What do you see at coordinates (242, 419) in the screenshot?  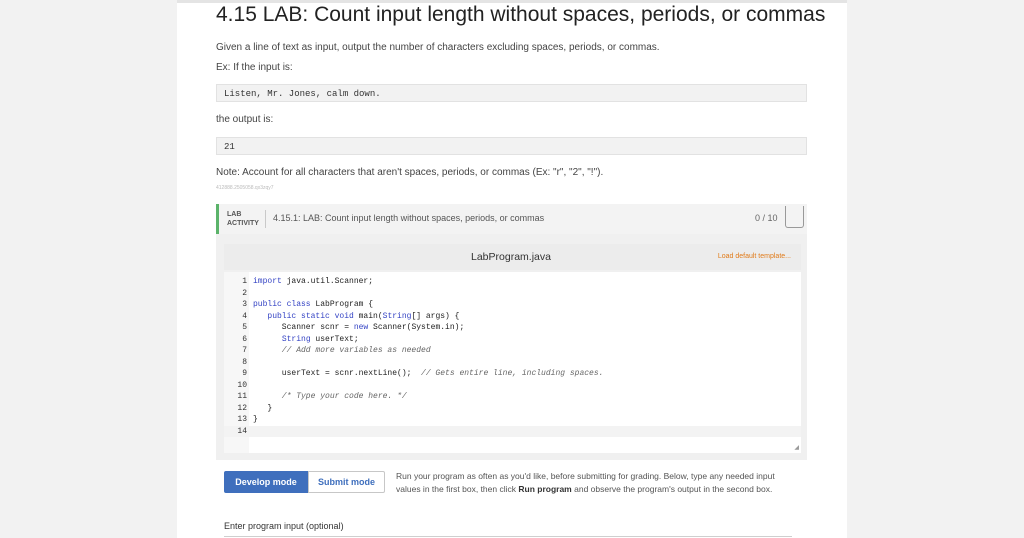 I see `line-number: 13` at bounding box center [242, 419].